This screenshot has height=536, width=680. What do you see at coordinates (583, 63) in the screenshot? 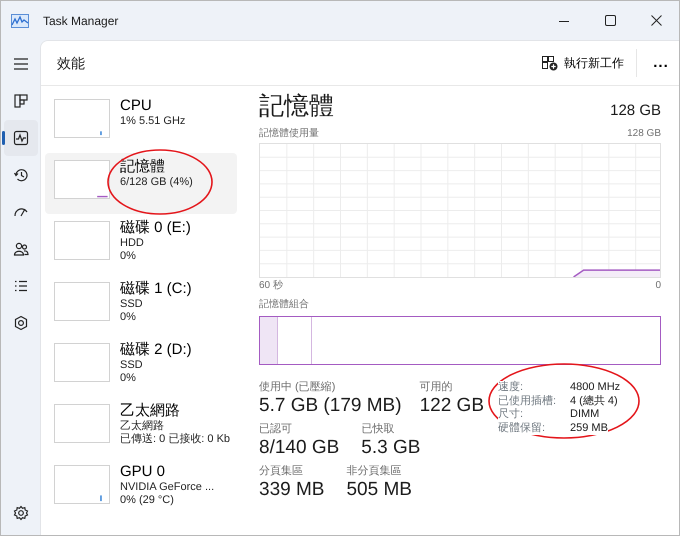
I see `run-new-task-button: 執行新工作` at bounding box center [583, 63].